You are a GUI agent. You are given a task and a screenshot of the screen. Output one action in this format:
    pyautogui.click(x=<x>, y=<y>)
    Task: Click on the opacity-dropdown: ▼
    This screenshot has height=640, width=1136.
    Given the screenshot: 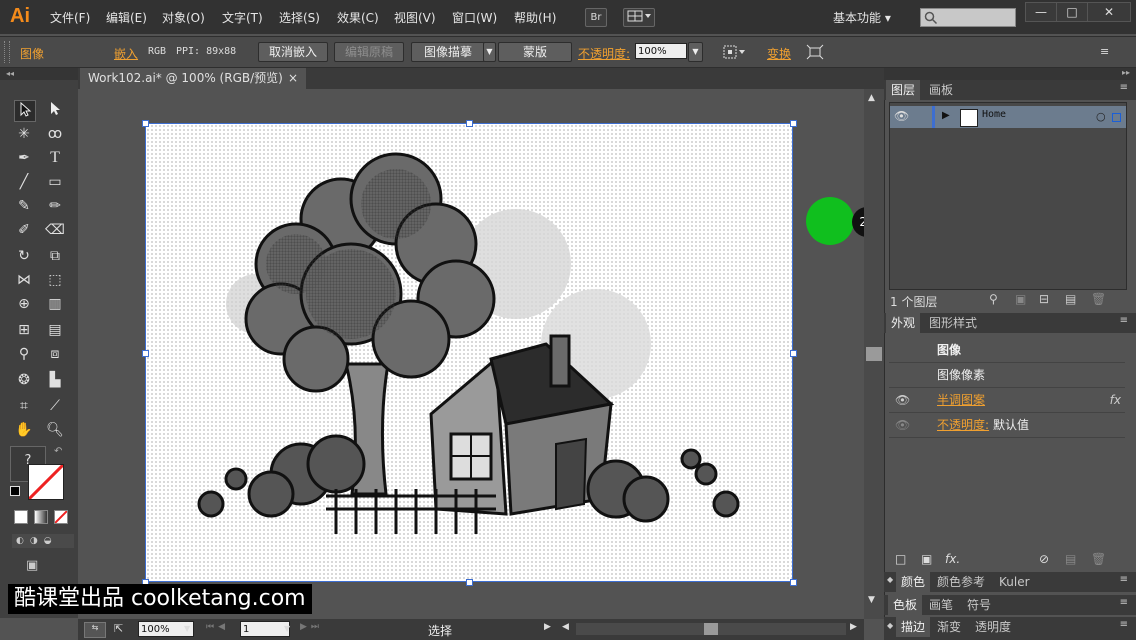 What is the action you would take?
    pyautogui.click(x=695, y=52)
    